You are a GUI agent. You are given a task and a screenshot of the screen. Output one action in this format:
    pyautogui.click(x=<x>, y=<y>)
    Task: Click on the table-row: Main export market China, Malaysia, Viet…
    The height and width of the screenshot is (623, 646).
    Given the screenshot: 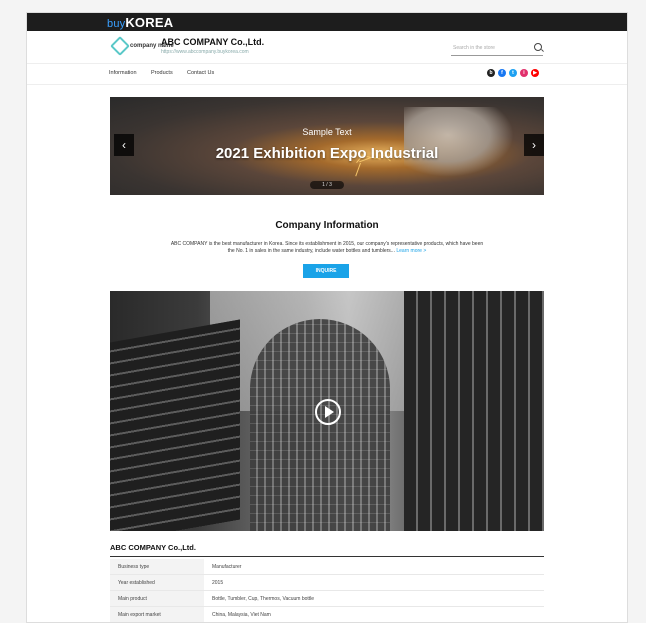 What is the action you would take?
    pyautogui.click(x=327, y=614)
    